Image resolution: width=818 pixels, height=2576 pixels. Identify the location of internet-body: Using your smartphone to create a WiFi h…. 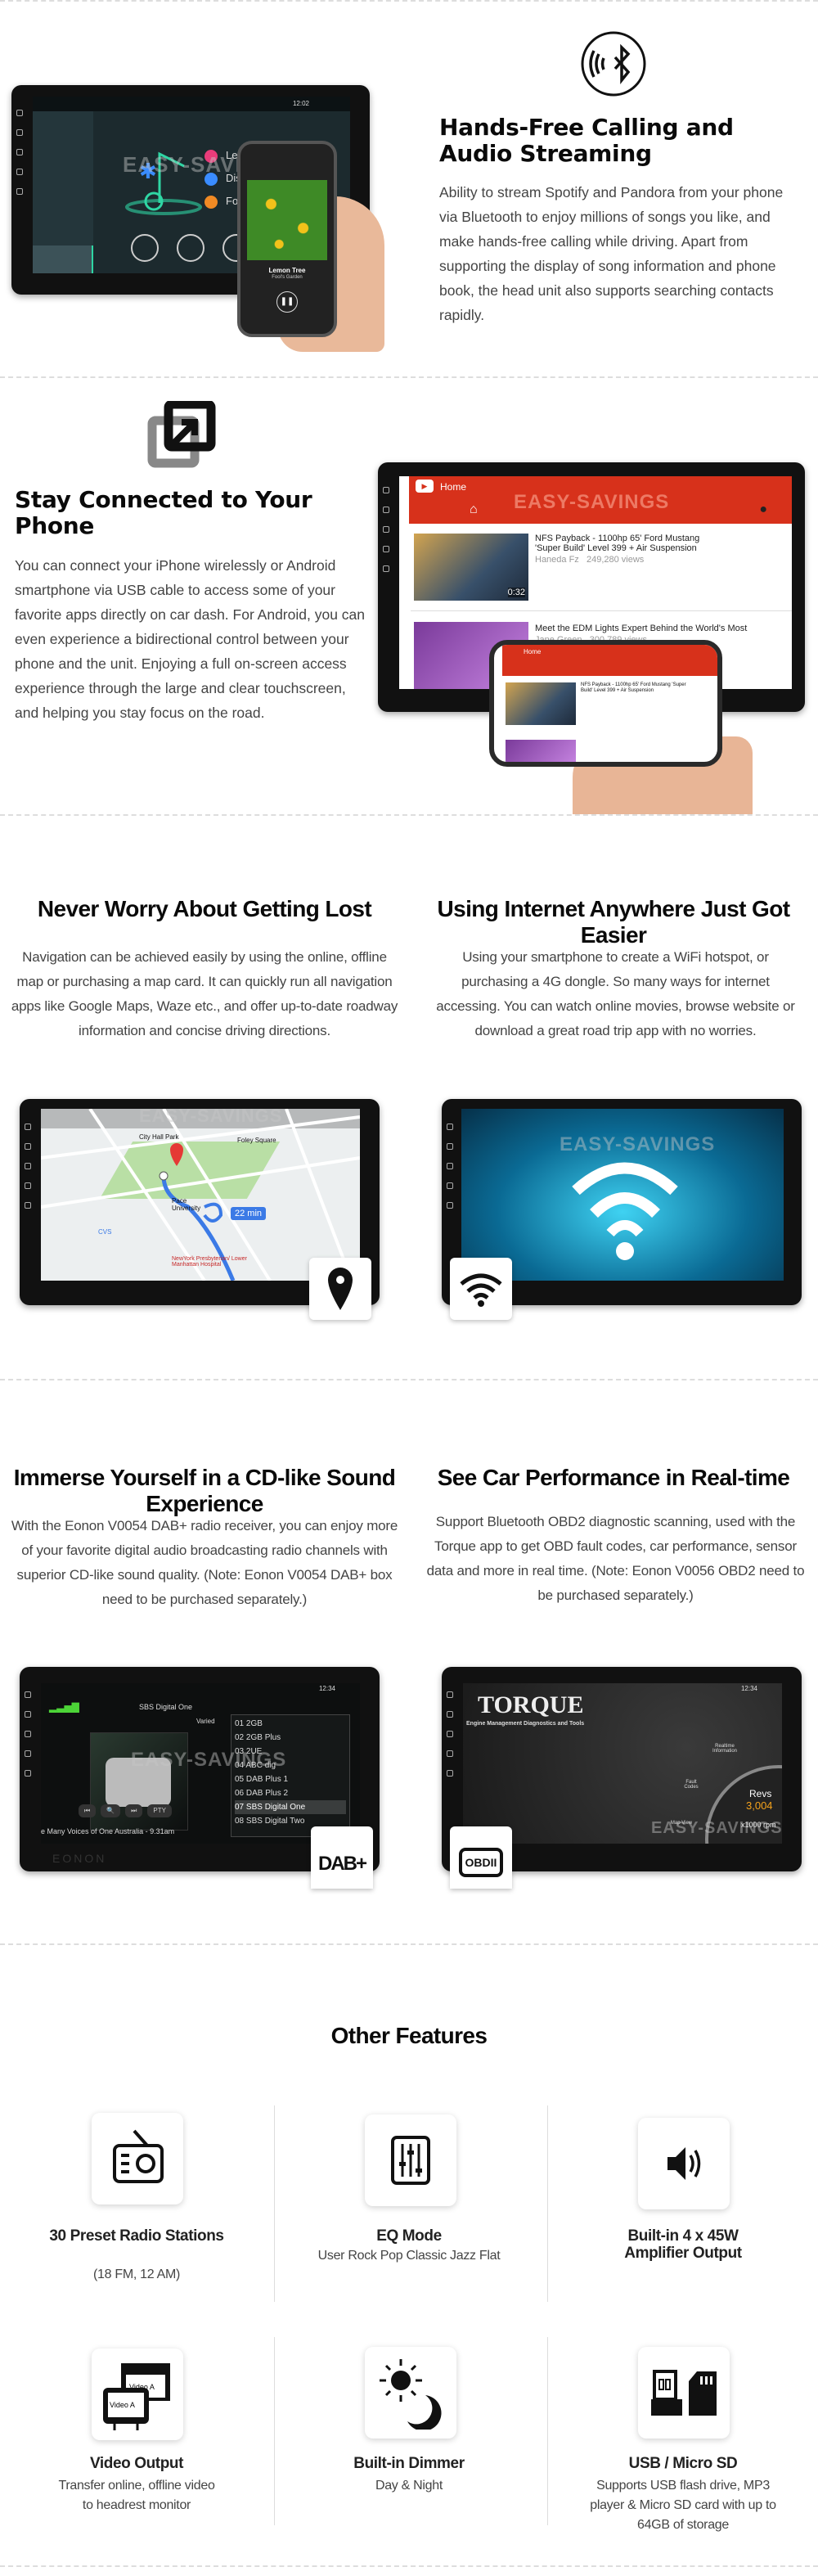
(615, 993).